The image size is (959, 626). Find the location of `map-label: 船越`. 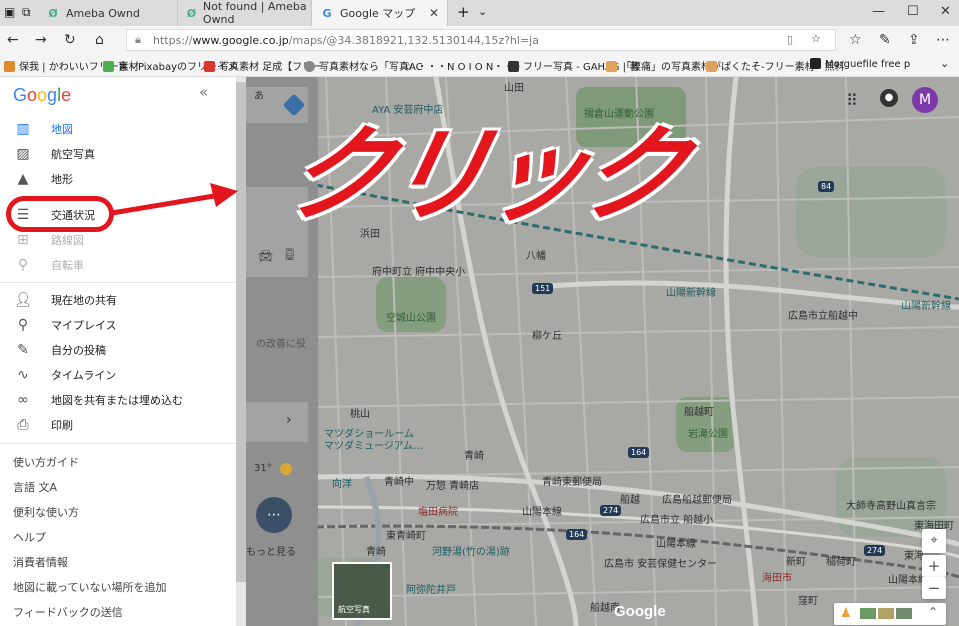

map-label: 船越 is located at coordinates (630, 500).